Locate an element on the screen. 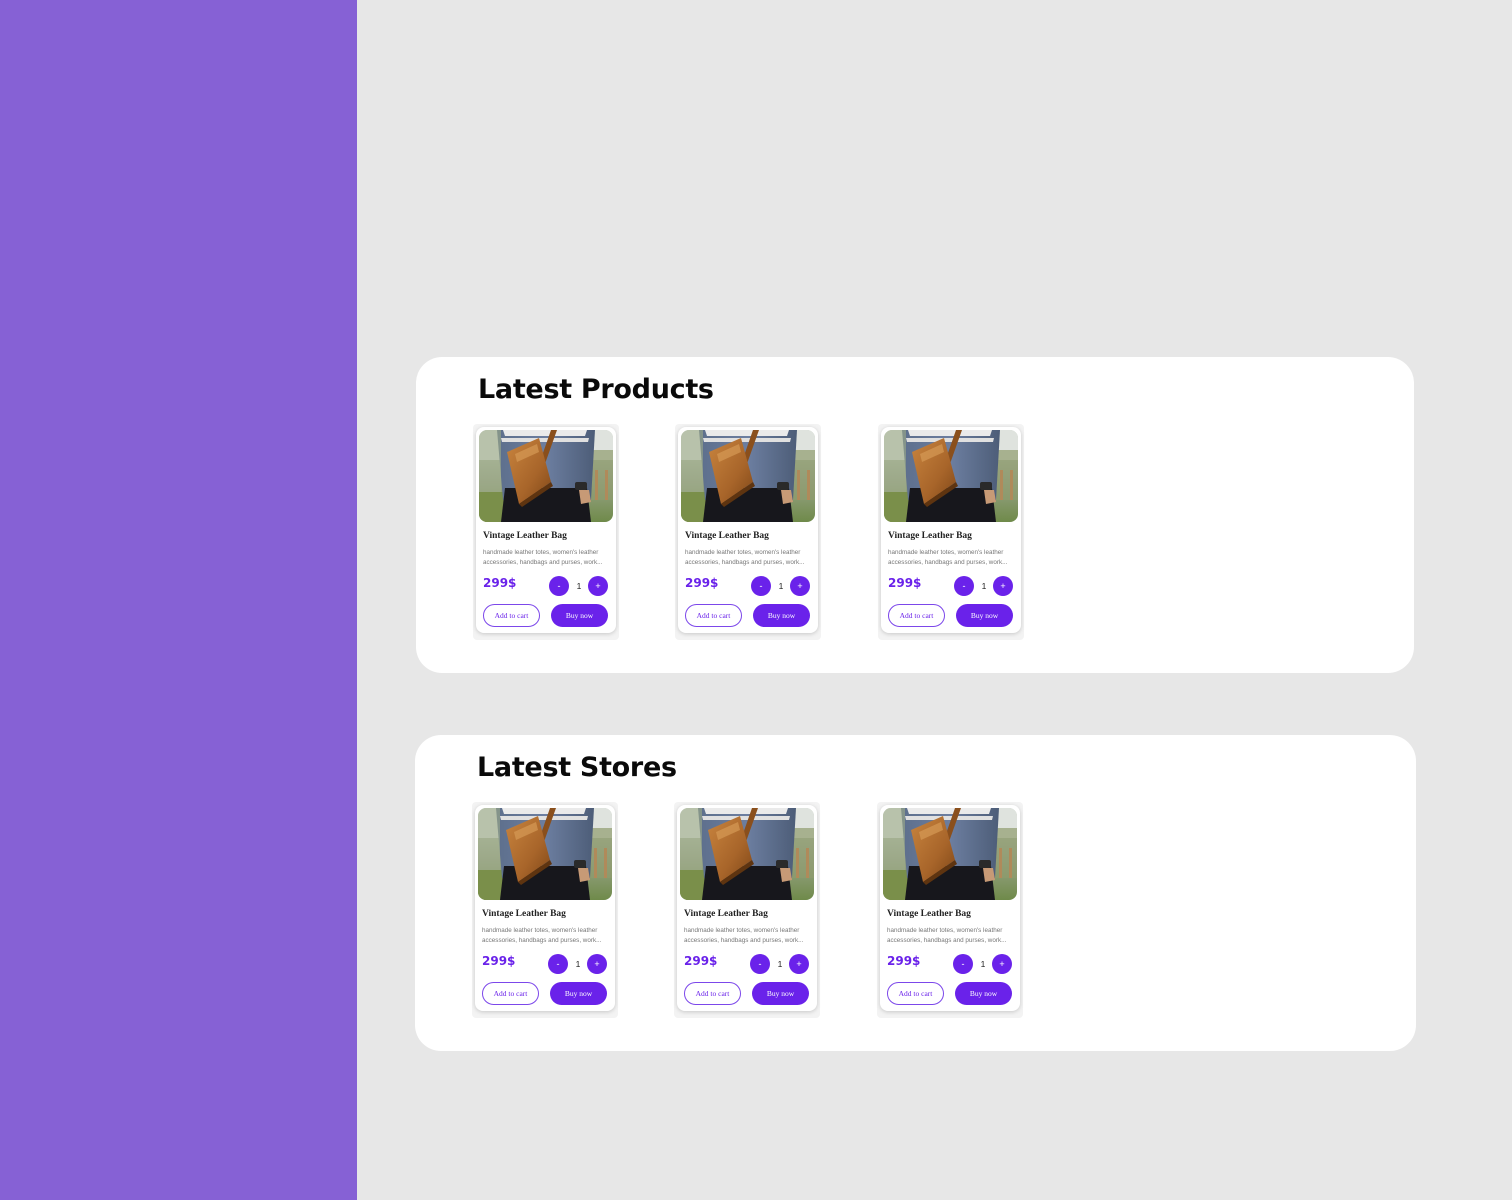 This screenshot has height=1200, width=1512. section-title: Latest Stores is located at coordinates (577, 767).